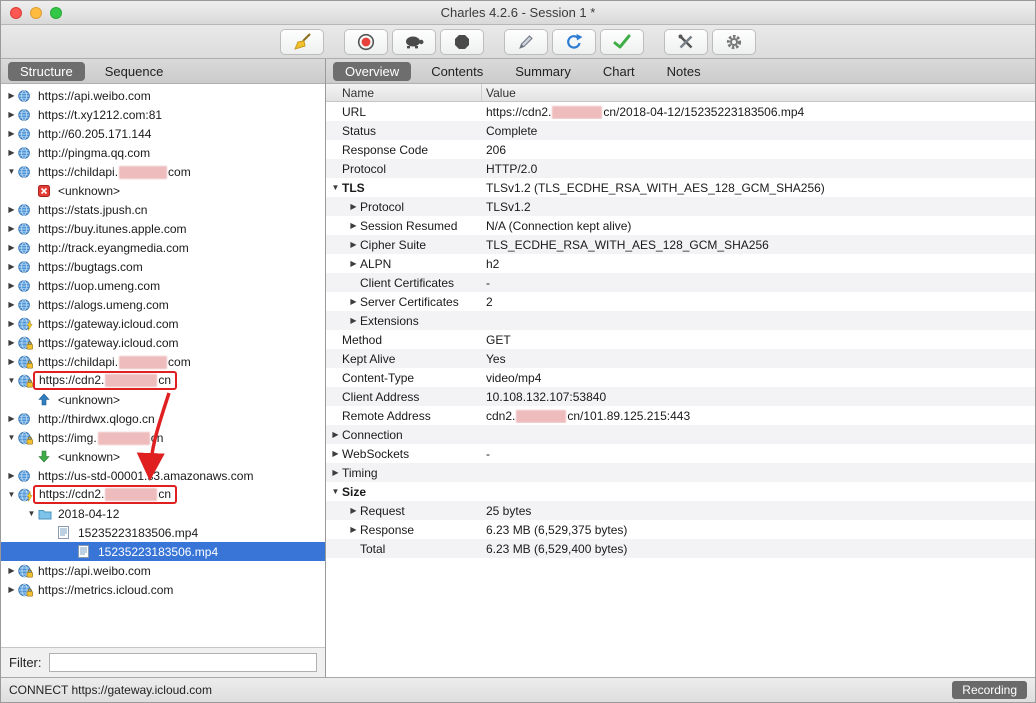 Image resolution: width=1036 pixels, height=703 pixels. I want to click on overview-row: Total 6.23 MB (6,529,400 bytes), so click(680, 548).